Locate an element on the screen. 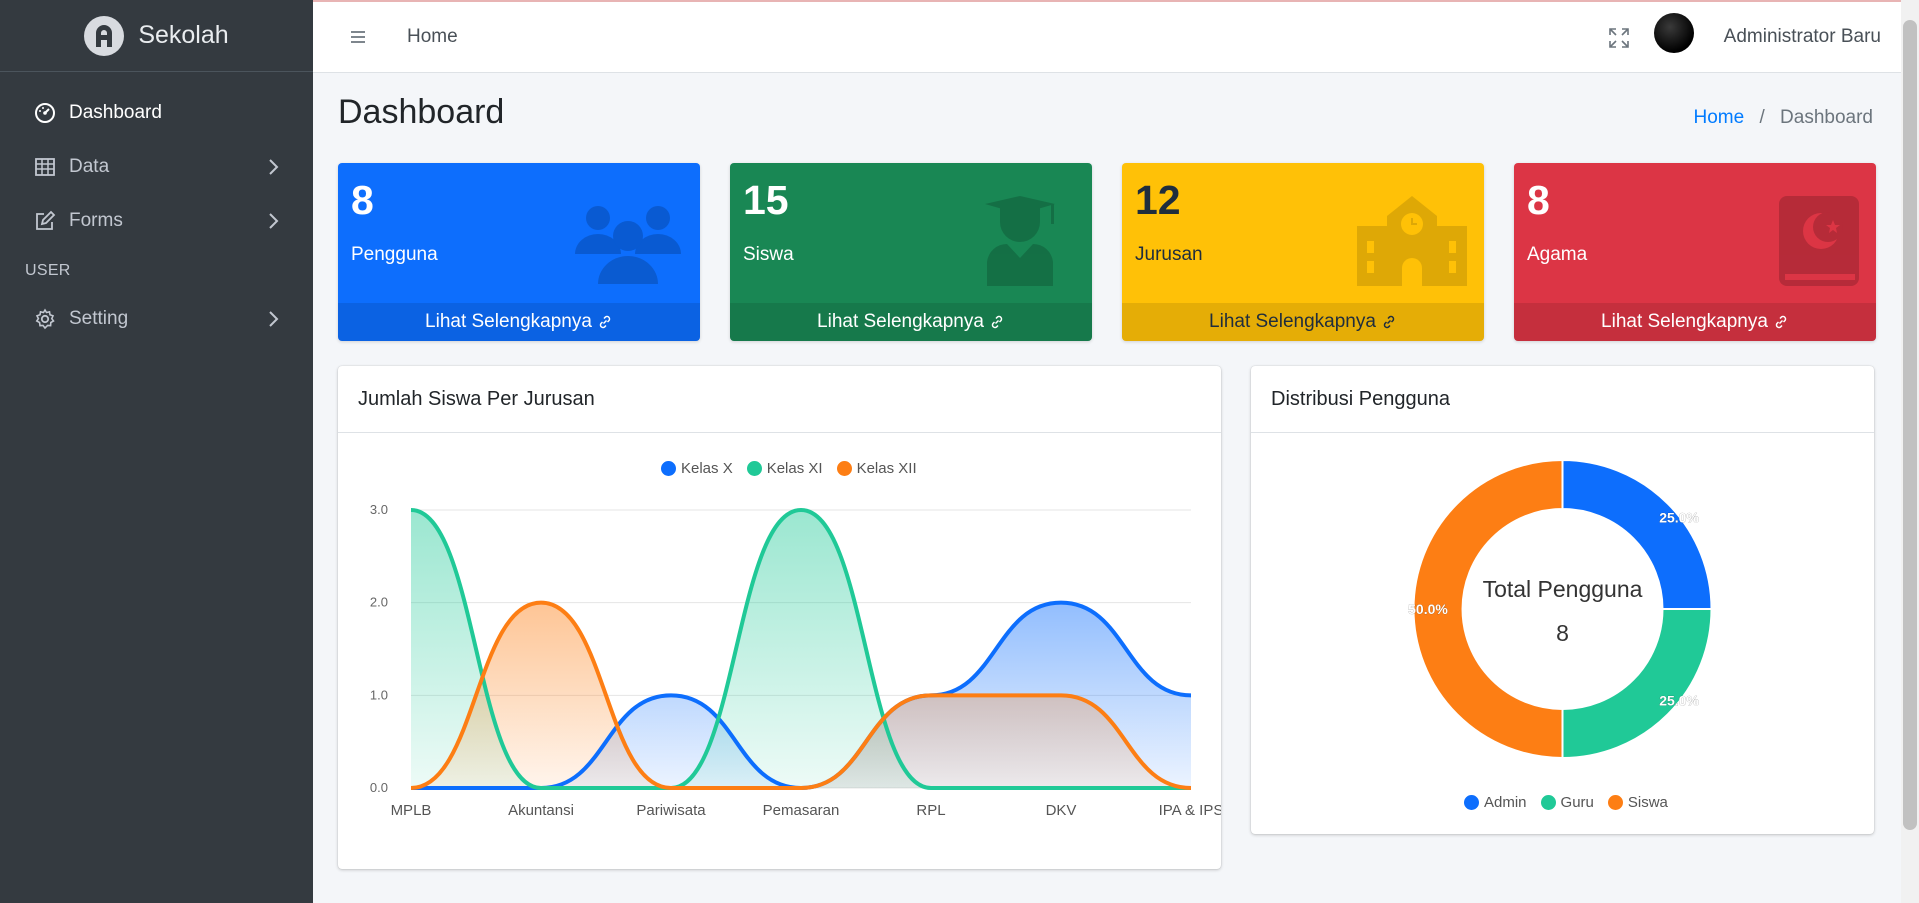 This screenshot has height=903, width=1919. y-tick-label: 2.0 is located at coordinates (379, 602).